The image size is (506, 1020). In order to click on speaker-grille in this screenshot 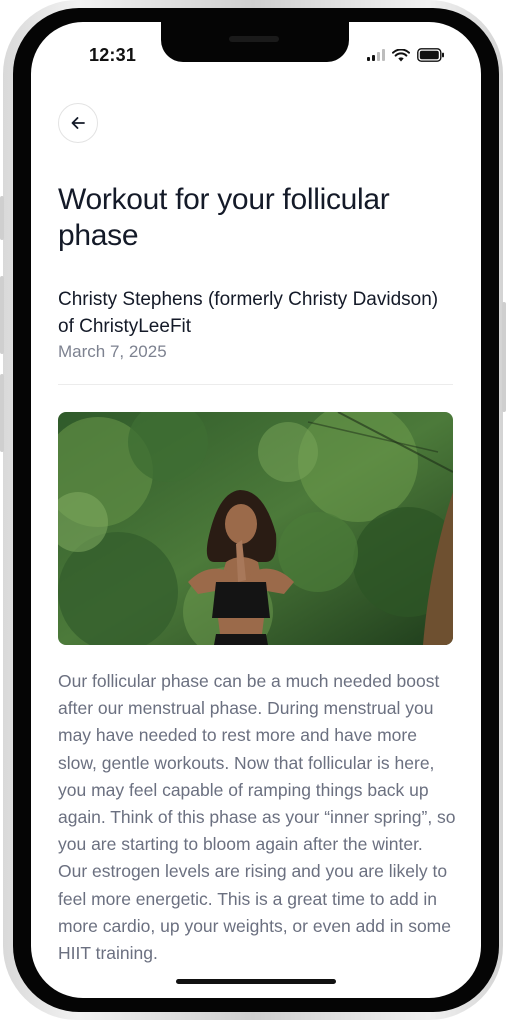, I will do `click(254, 39)`.